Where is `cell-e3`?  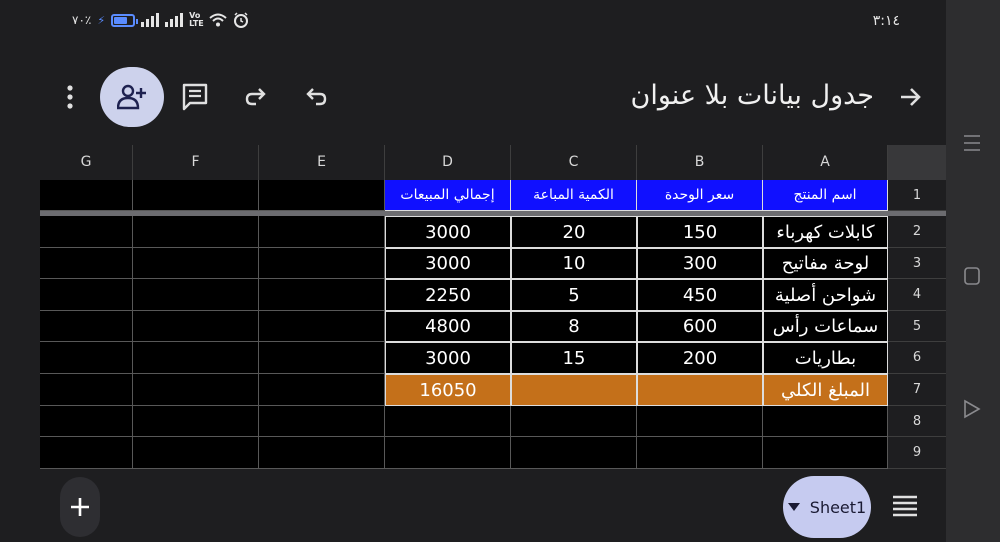
cell-e3 is located at coordinates (322, 263).